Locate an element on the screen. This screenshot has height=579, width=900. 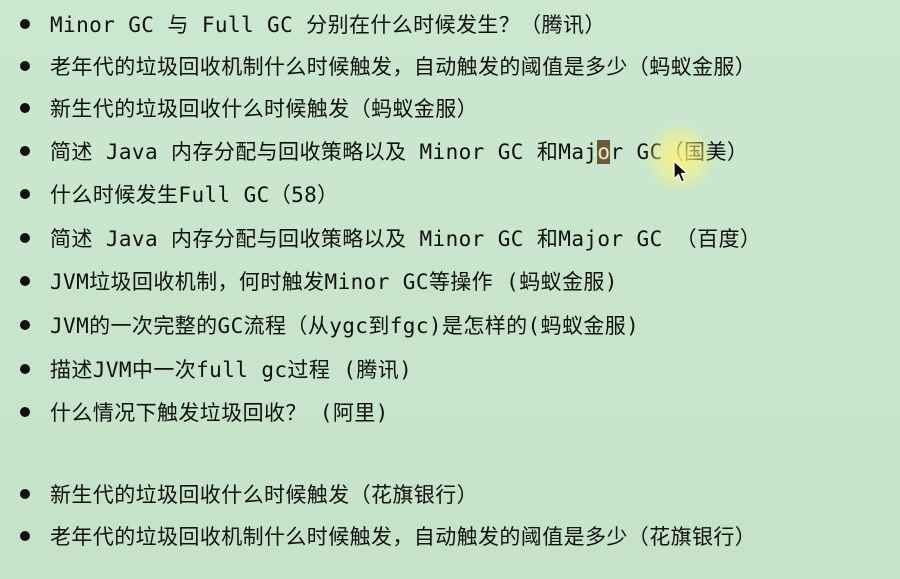
list-item: 老年代的垃圾回收机制什么时候触发，自动触发的阈值是多少（花旗银行） is located at coordinates (450, 536).